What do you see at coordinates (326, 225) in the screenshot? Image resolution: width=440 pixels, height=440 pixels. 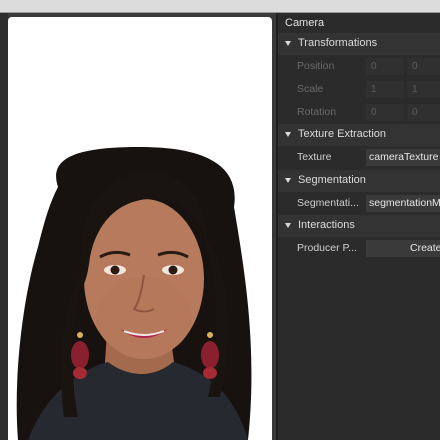 I see `section-interactions-label: Interactions` at bounding box center [326, 225].